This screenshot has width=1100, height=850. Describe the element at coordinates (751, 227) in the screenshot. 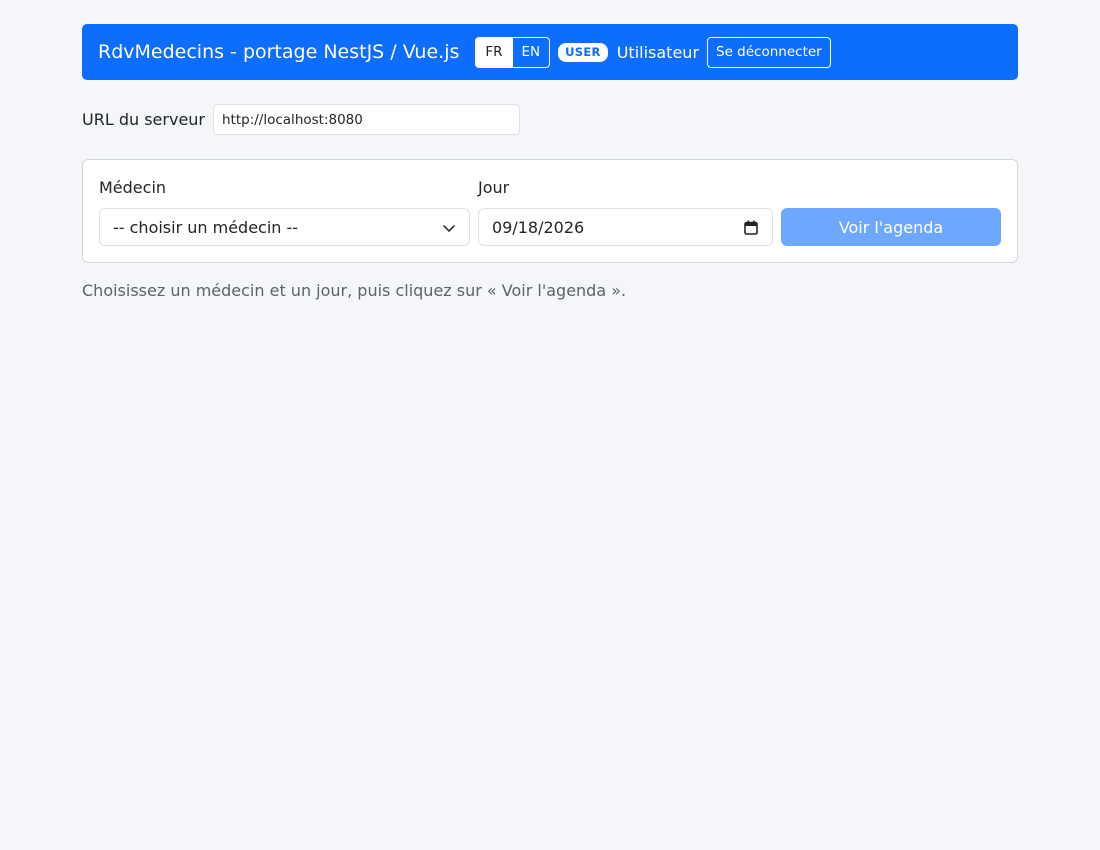

I see `calendar-icon` at that location.